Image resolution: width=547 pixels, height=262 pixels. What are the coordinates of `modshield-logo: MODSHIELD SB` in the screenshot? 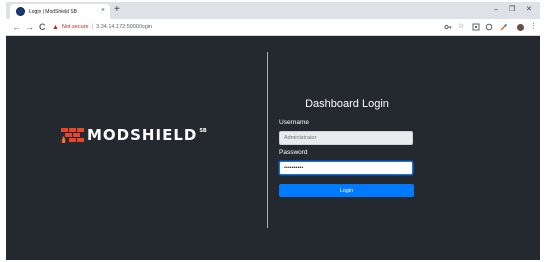 It's located at (134, 135).